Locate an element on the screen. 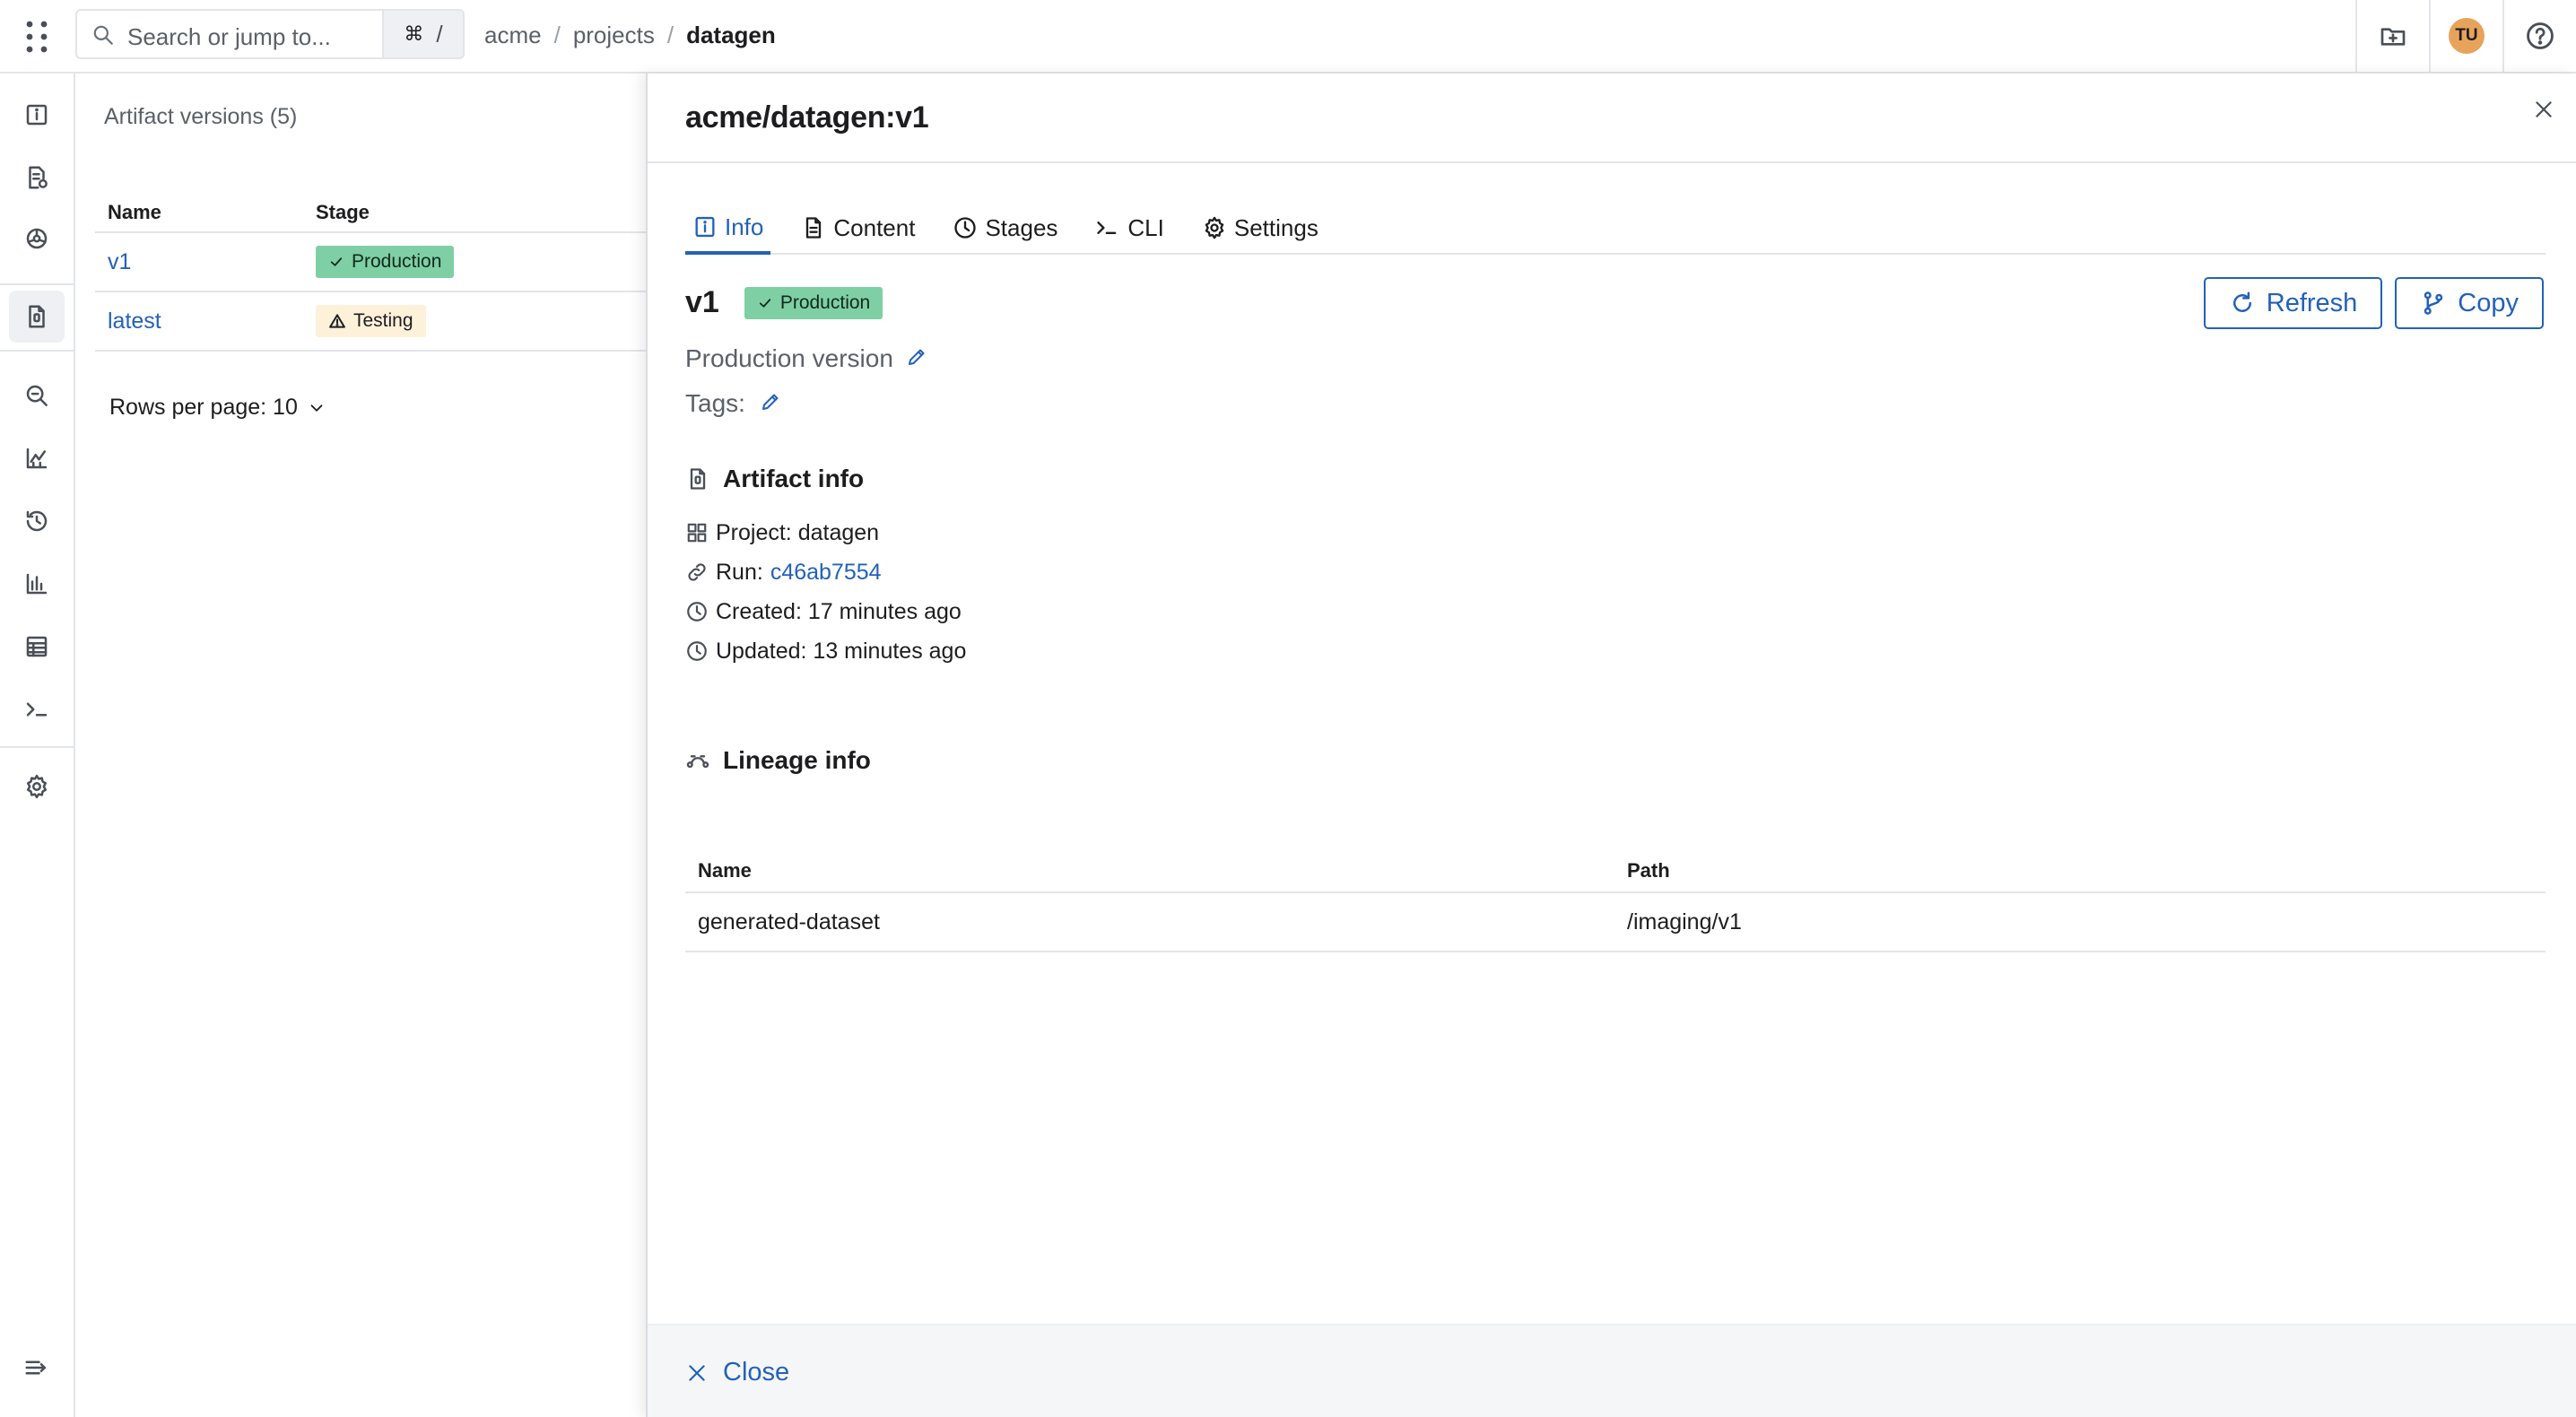  info-run: Run: c46ab7554 is located at coordinates (825, 572).